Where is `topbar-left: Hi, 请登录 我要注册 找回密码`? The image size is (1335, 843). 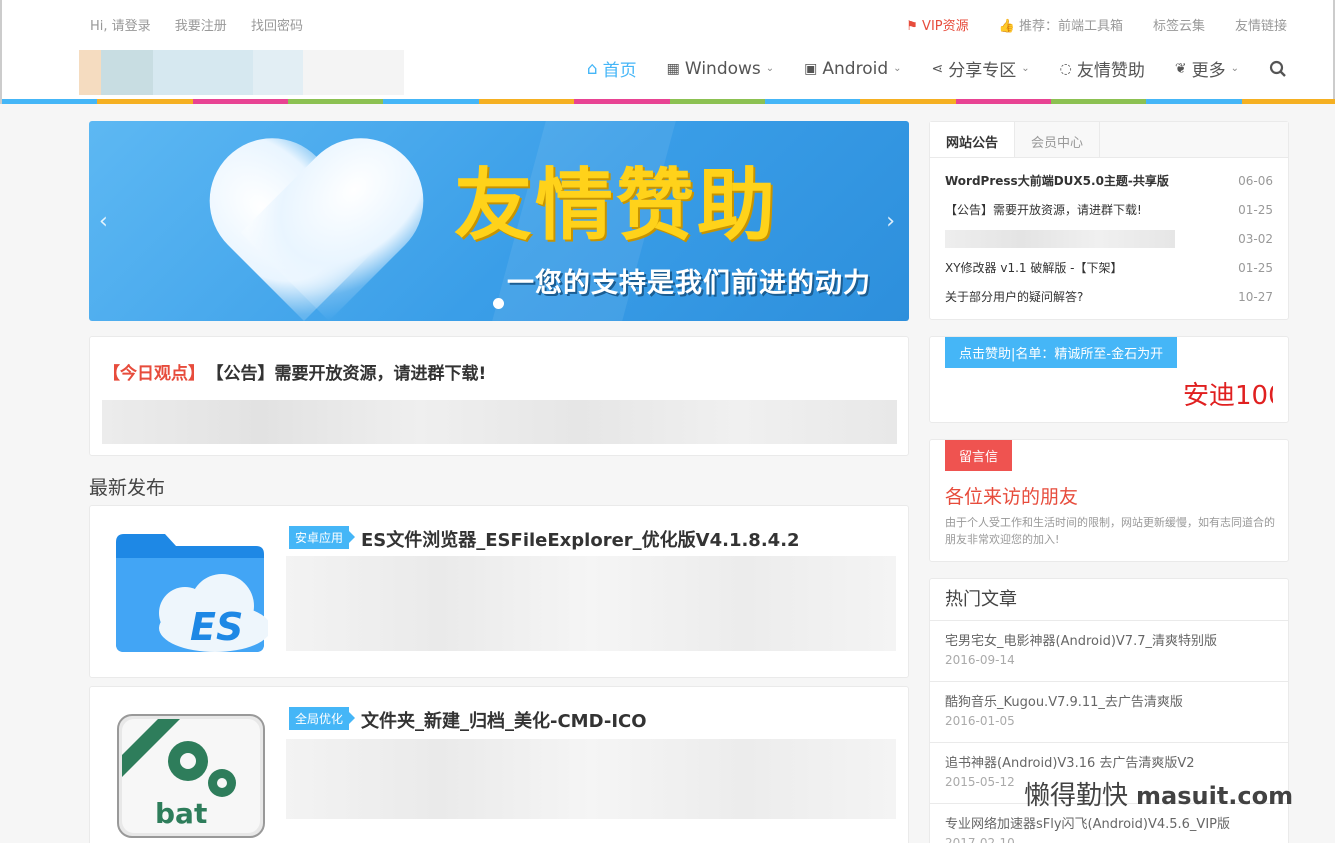 topbar-left: Hi, 请登录 我要注册 找回密码 is located at coordinates (206, 24).